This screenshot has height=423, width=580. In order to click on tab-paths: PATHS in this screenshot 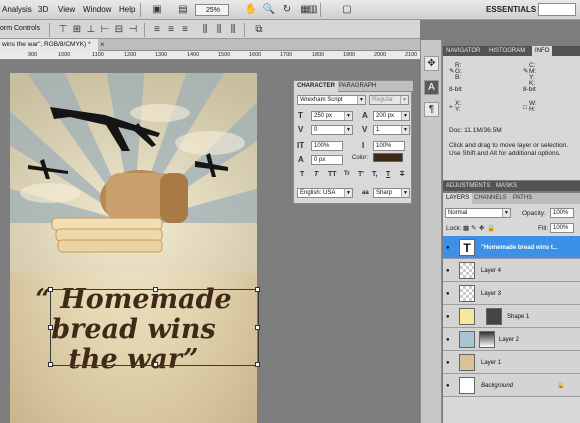, I will do `click(522, 198)`.